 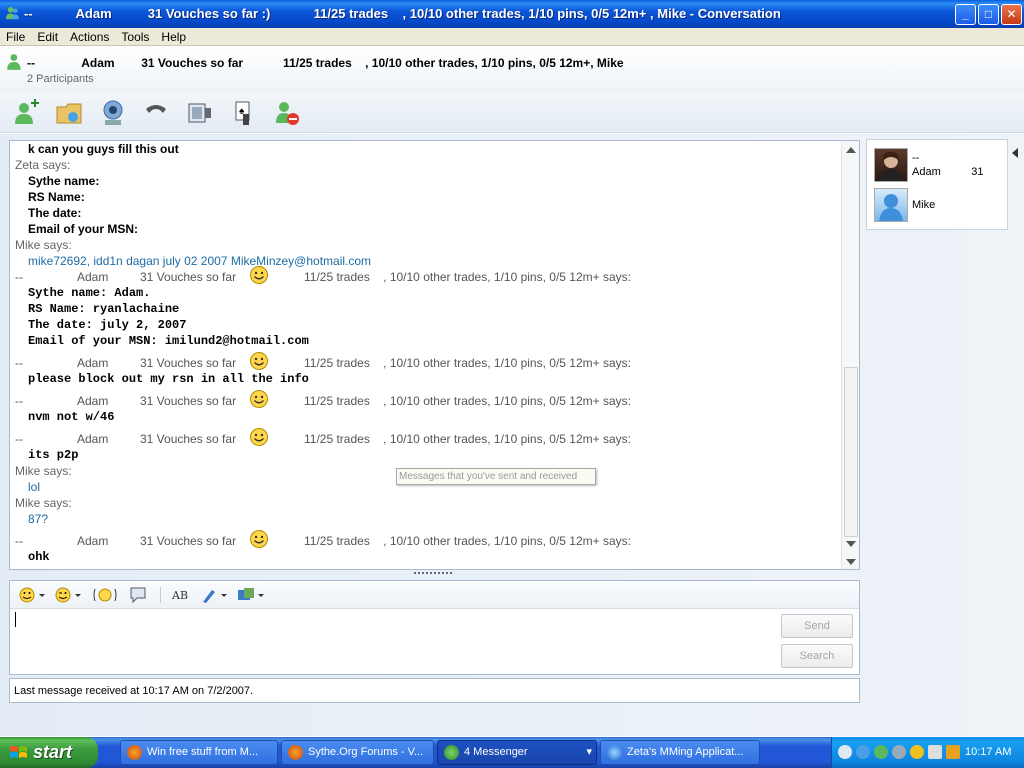 I want to click on menu-actions: Actions, so click(x=89, y=36).